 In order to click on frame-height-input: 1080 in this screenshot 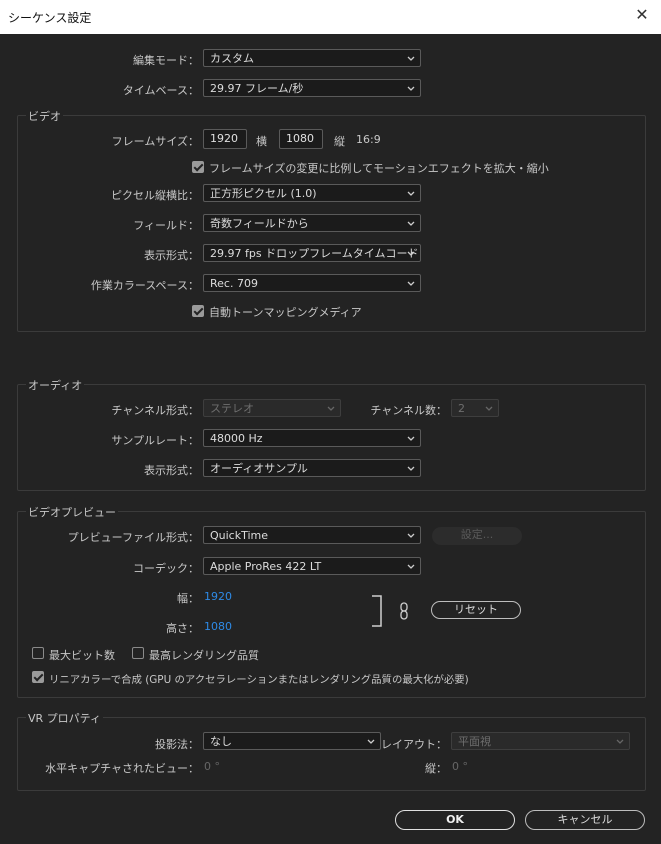, I will do `click(301, 139)`.